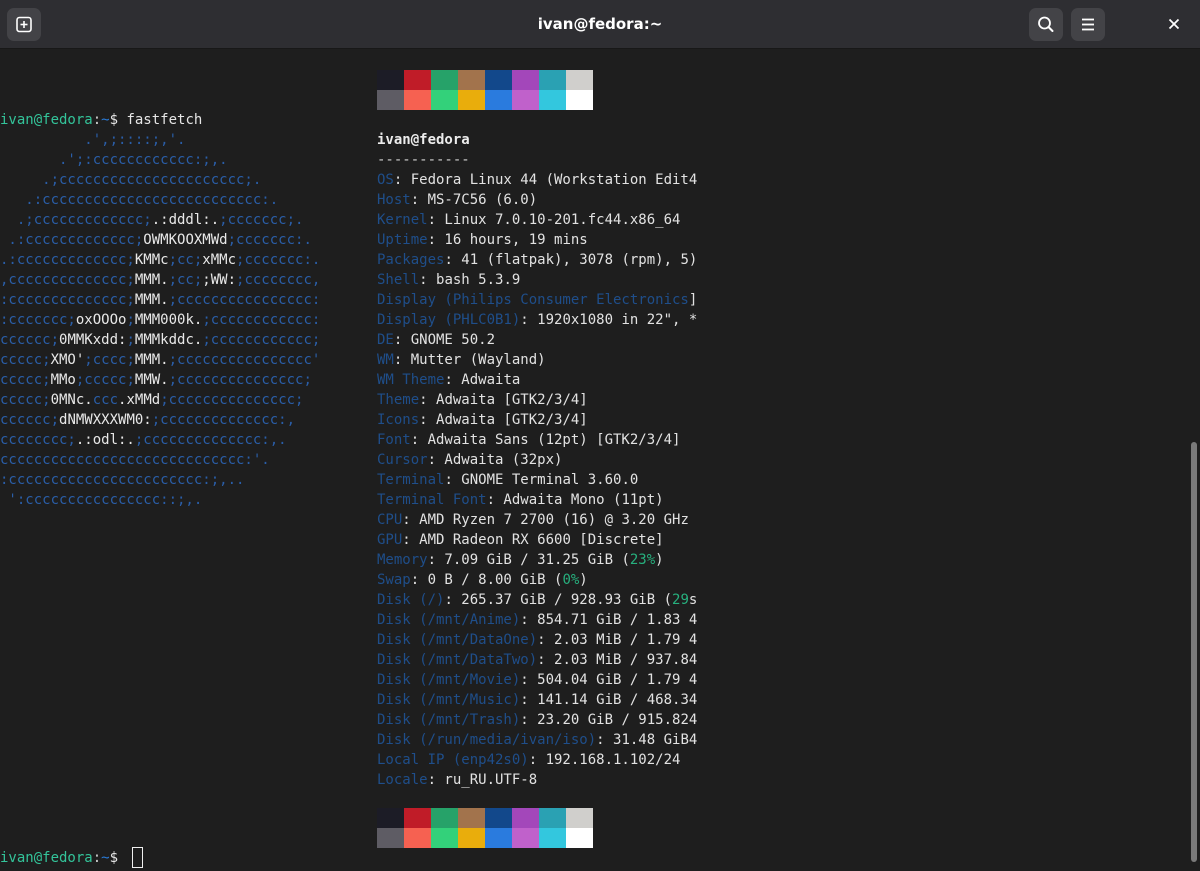  What do you see at coordinates (680, 600) in the screenshot?
I see `info-percent: 29` at bounding box center [680, 600].